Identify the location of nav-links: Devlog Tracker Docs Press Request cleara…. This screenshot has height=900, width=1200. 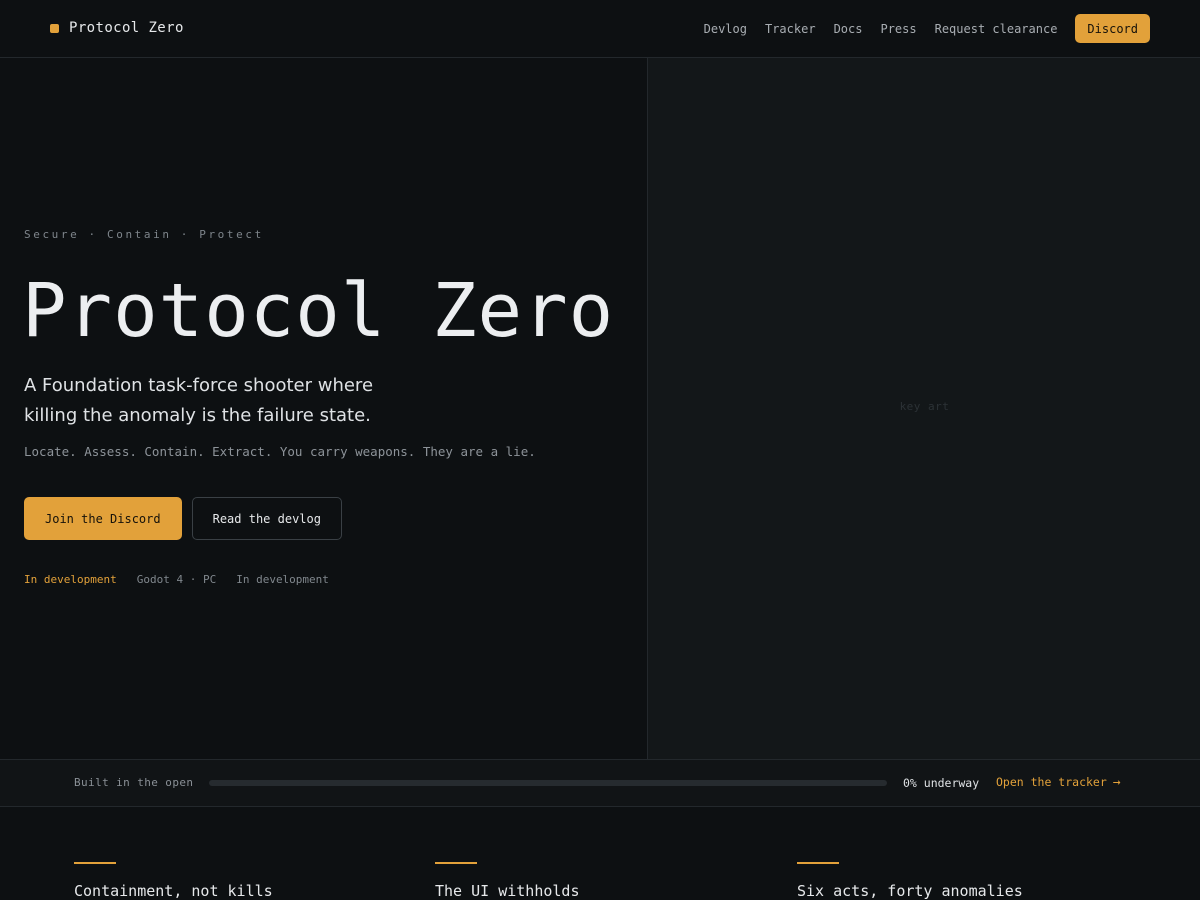
(927, 28).